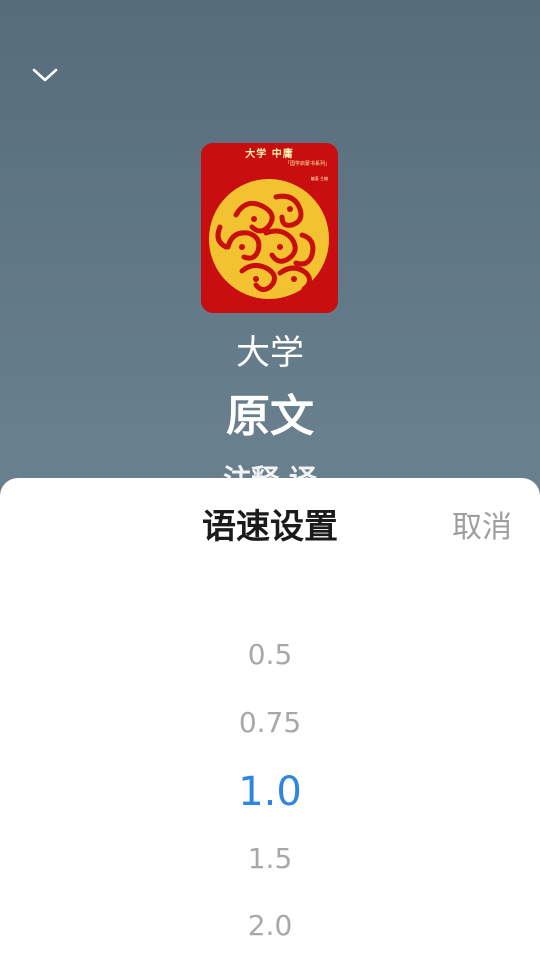  I want to click on speed-option-0-75: 0.75, so click(270, 723).